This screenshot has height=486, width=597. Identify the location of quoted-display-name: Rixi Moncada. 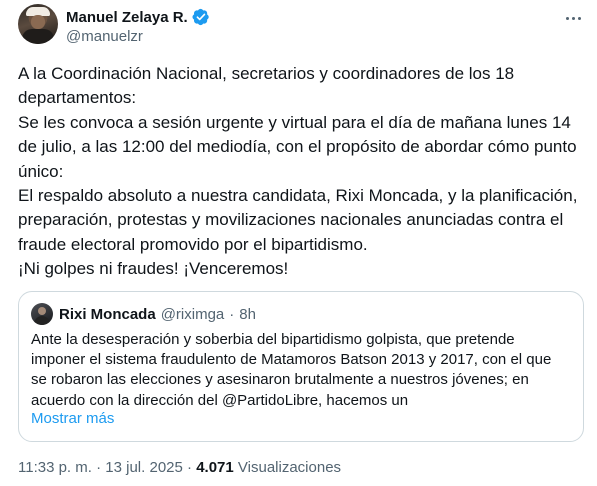
(107, 314).